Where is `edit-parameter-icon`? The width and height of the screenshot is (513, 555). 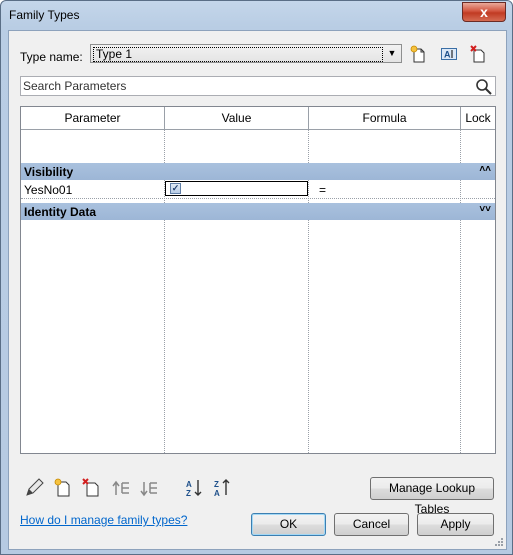 edit-parameter-icon is located at coordinates (34, 488).